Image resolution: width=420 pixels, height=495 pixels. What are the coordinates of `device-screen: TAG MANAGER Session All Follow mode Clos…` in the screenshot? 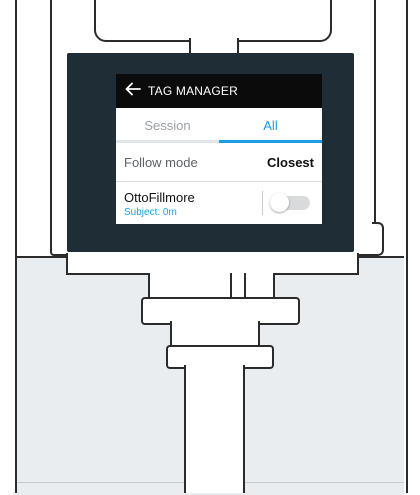 It's located at (219, 149).